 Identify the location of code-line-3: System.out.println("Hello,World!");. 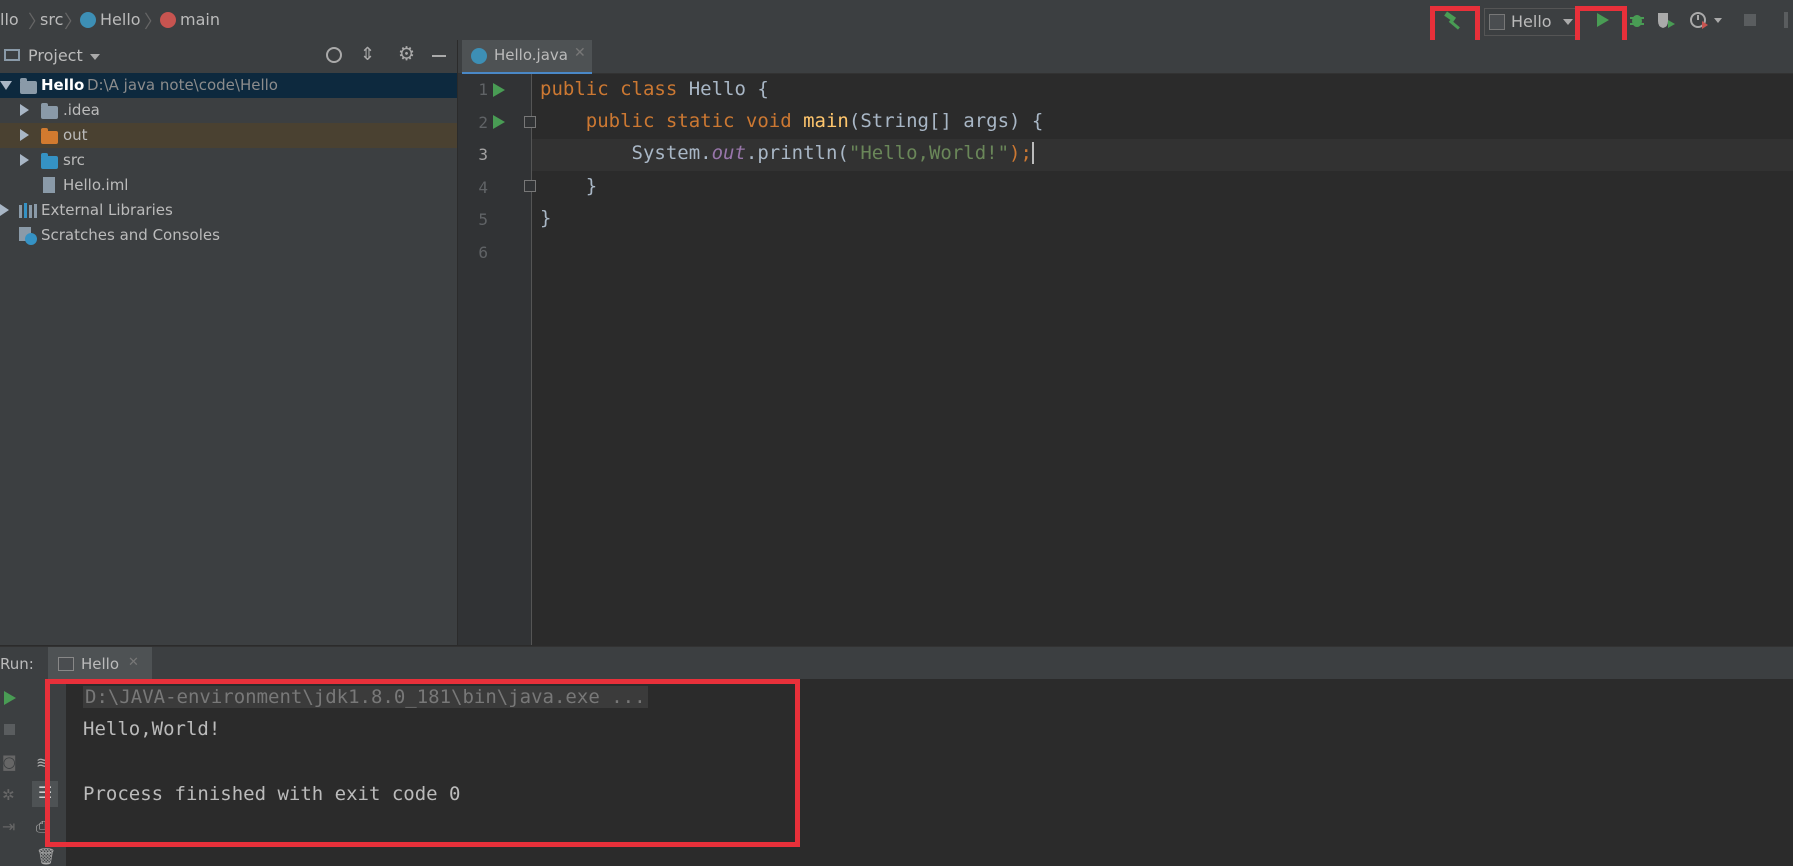
(787, 153).